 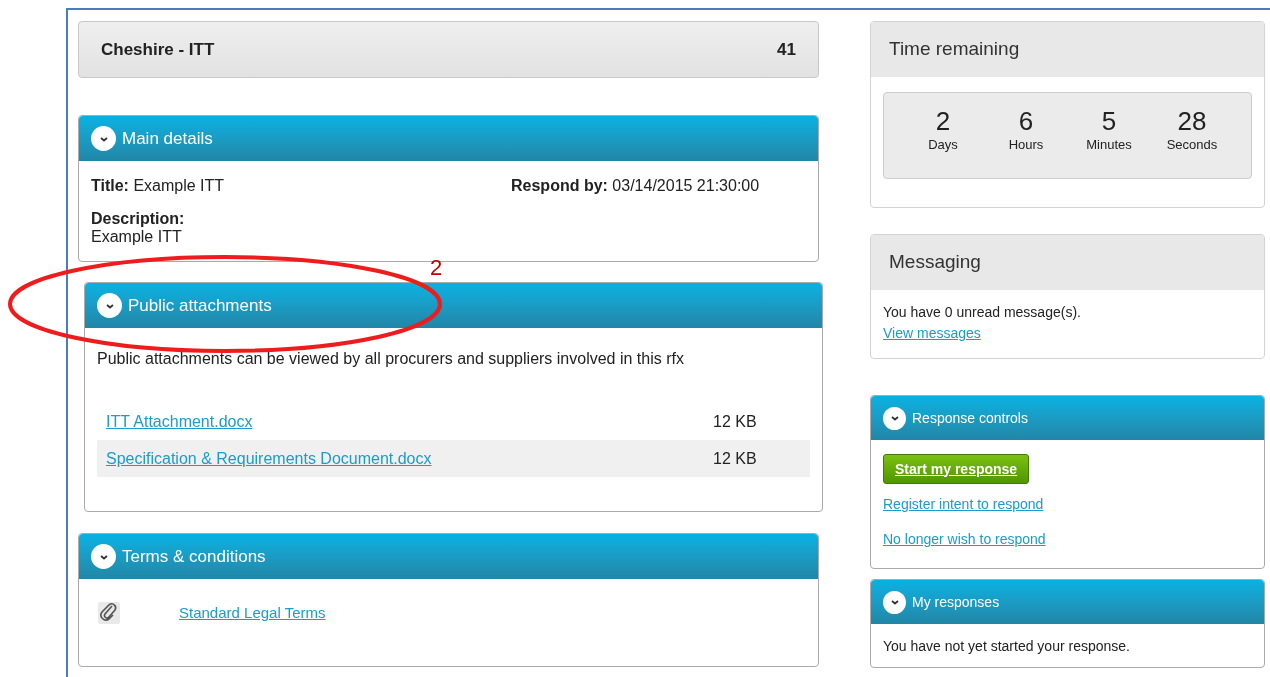 I want to click on unread-message-text: You have 0 unread message(s)., so click(x=982, y=312).